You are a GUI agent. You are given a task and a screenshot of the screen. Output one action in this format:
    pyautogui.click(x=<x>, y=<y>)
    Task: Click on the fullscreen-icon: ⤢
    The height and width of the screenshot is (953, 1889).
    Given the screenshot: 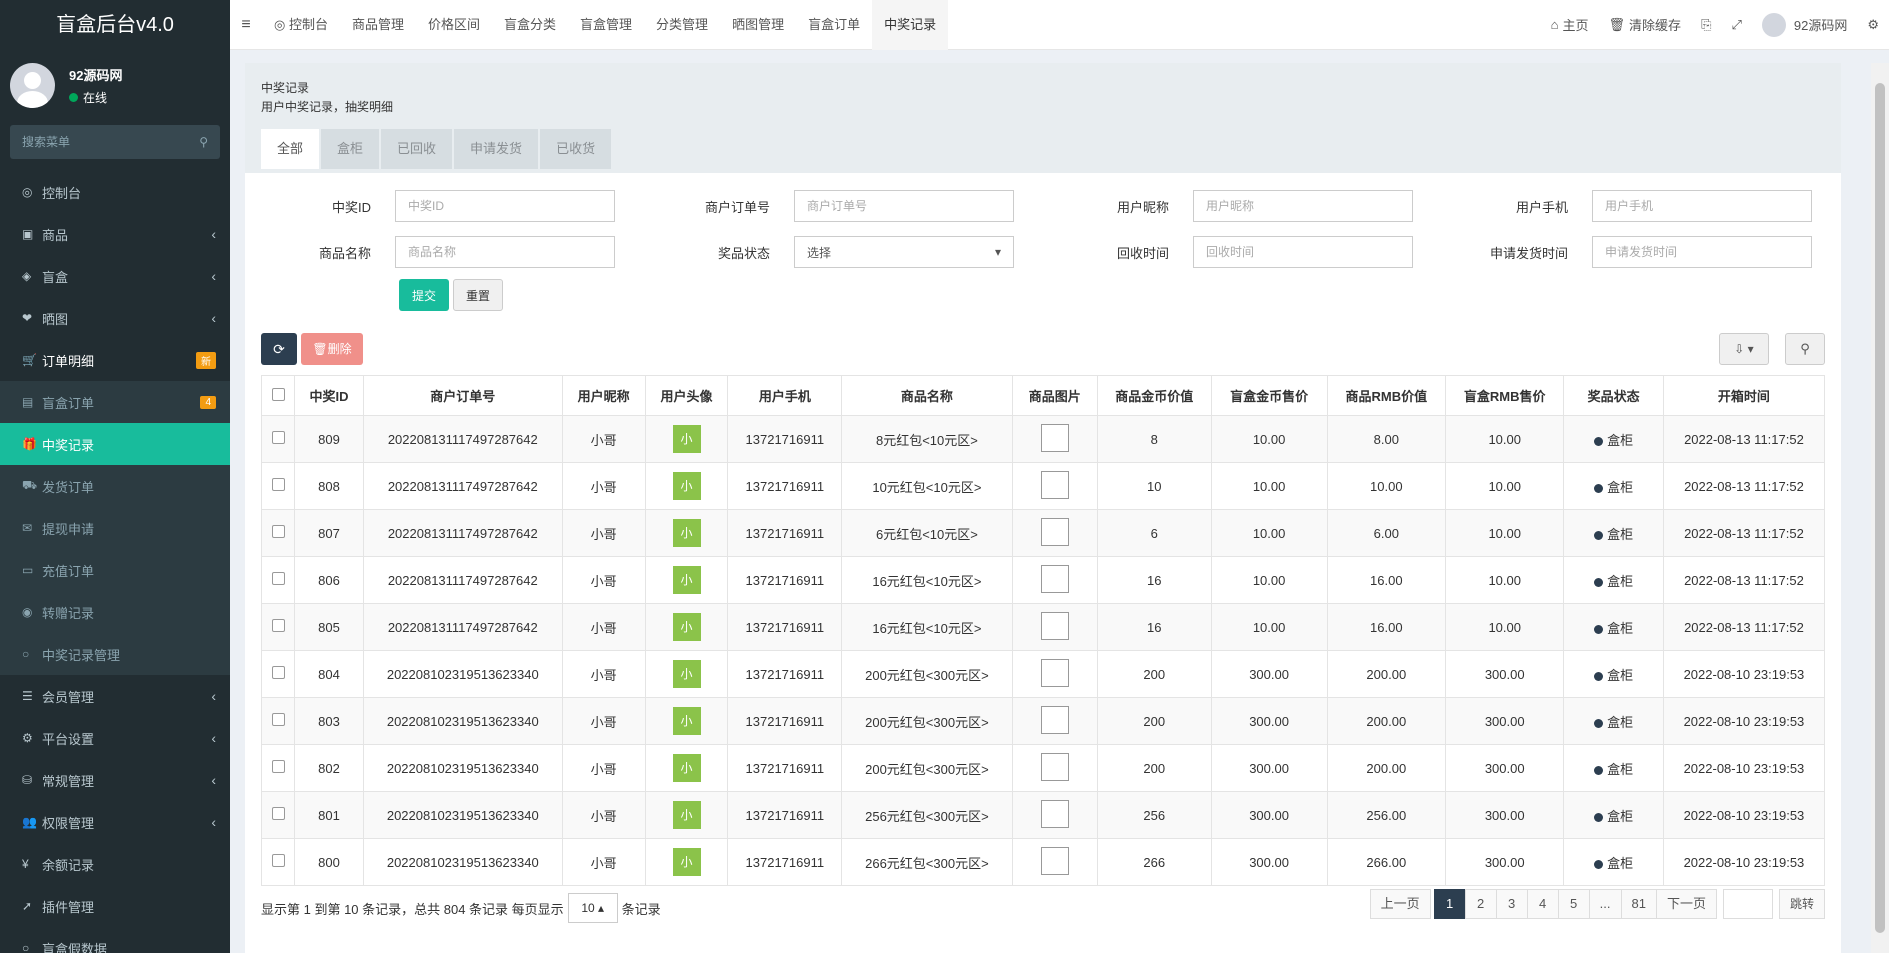 What is the action you would take?
    pyautogui.click(x=1736, y=25)
    